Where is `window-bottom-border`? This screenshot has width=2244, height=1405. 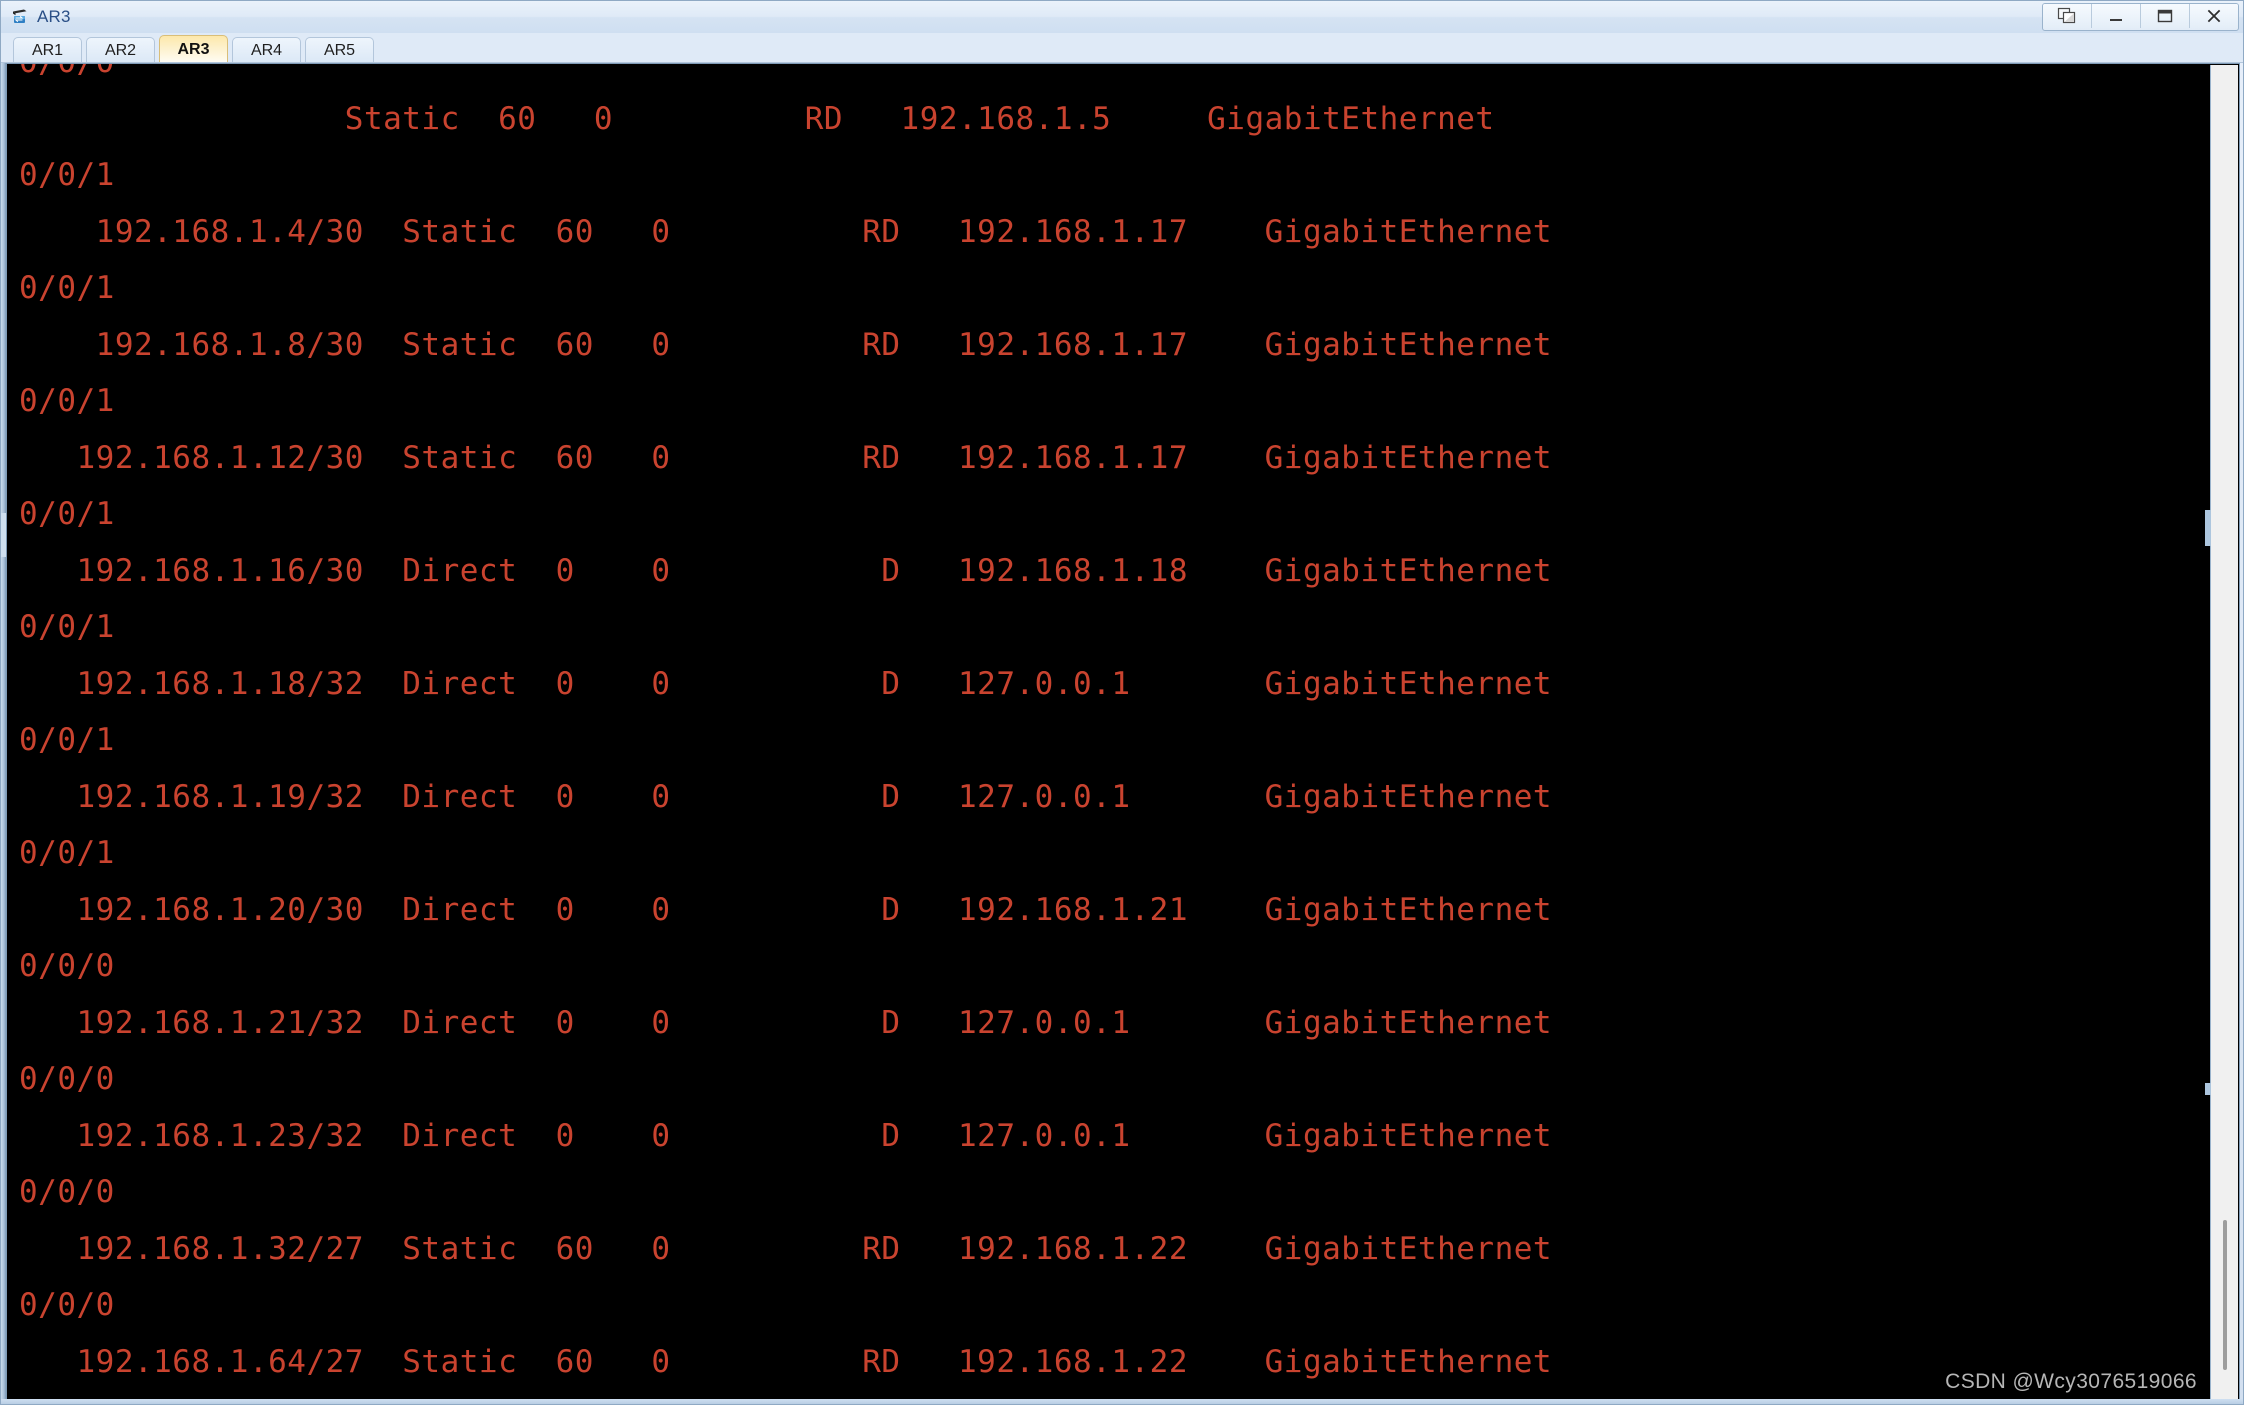
window-bottom-border is located at coordinates (1122, 1401).